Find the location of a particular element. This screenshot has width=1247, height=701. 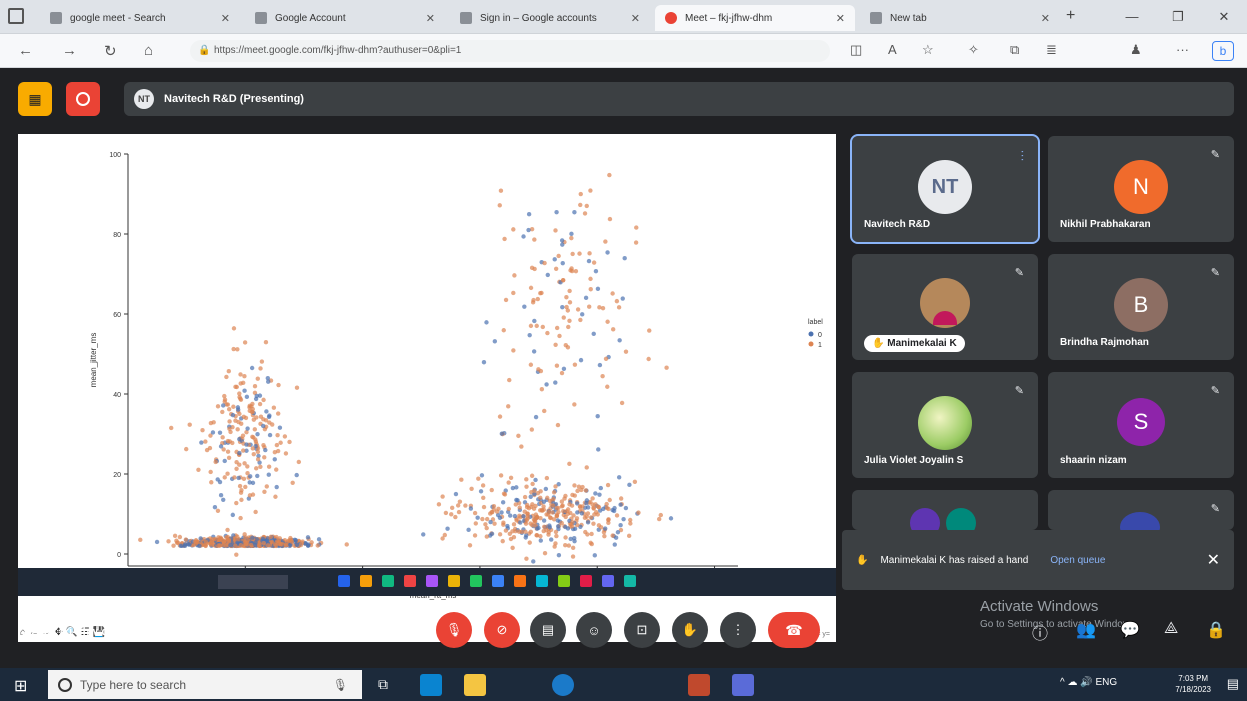

forward-icon: → is located at coordinates (69, 50).